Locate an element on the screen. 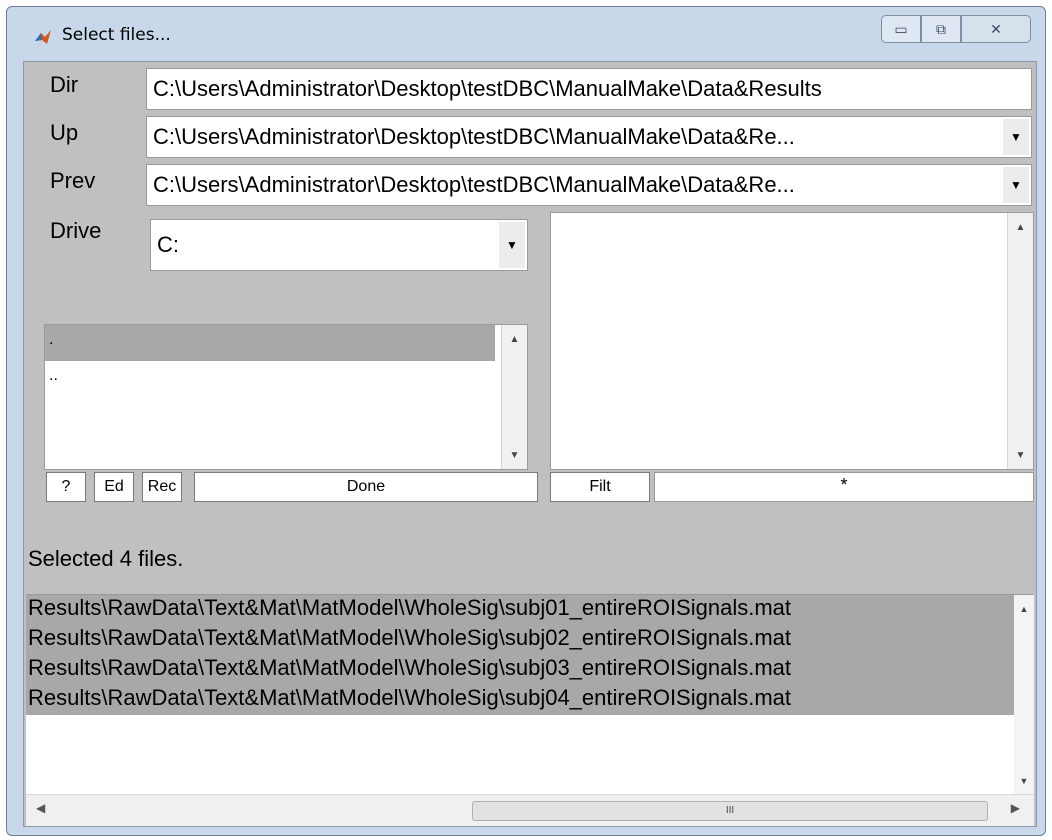 The height and width of the screenshot is (840, 1052). edit-button: Ed is located at coordinates (114, 487).